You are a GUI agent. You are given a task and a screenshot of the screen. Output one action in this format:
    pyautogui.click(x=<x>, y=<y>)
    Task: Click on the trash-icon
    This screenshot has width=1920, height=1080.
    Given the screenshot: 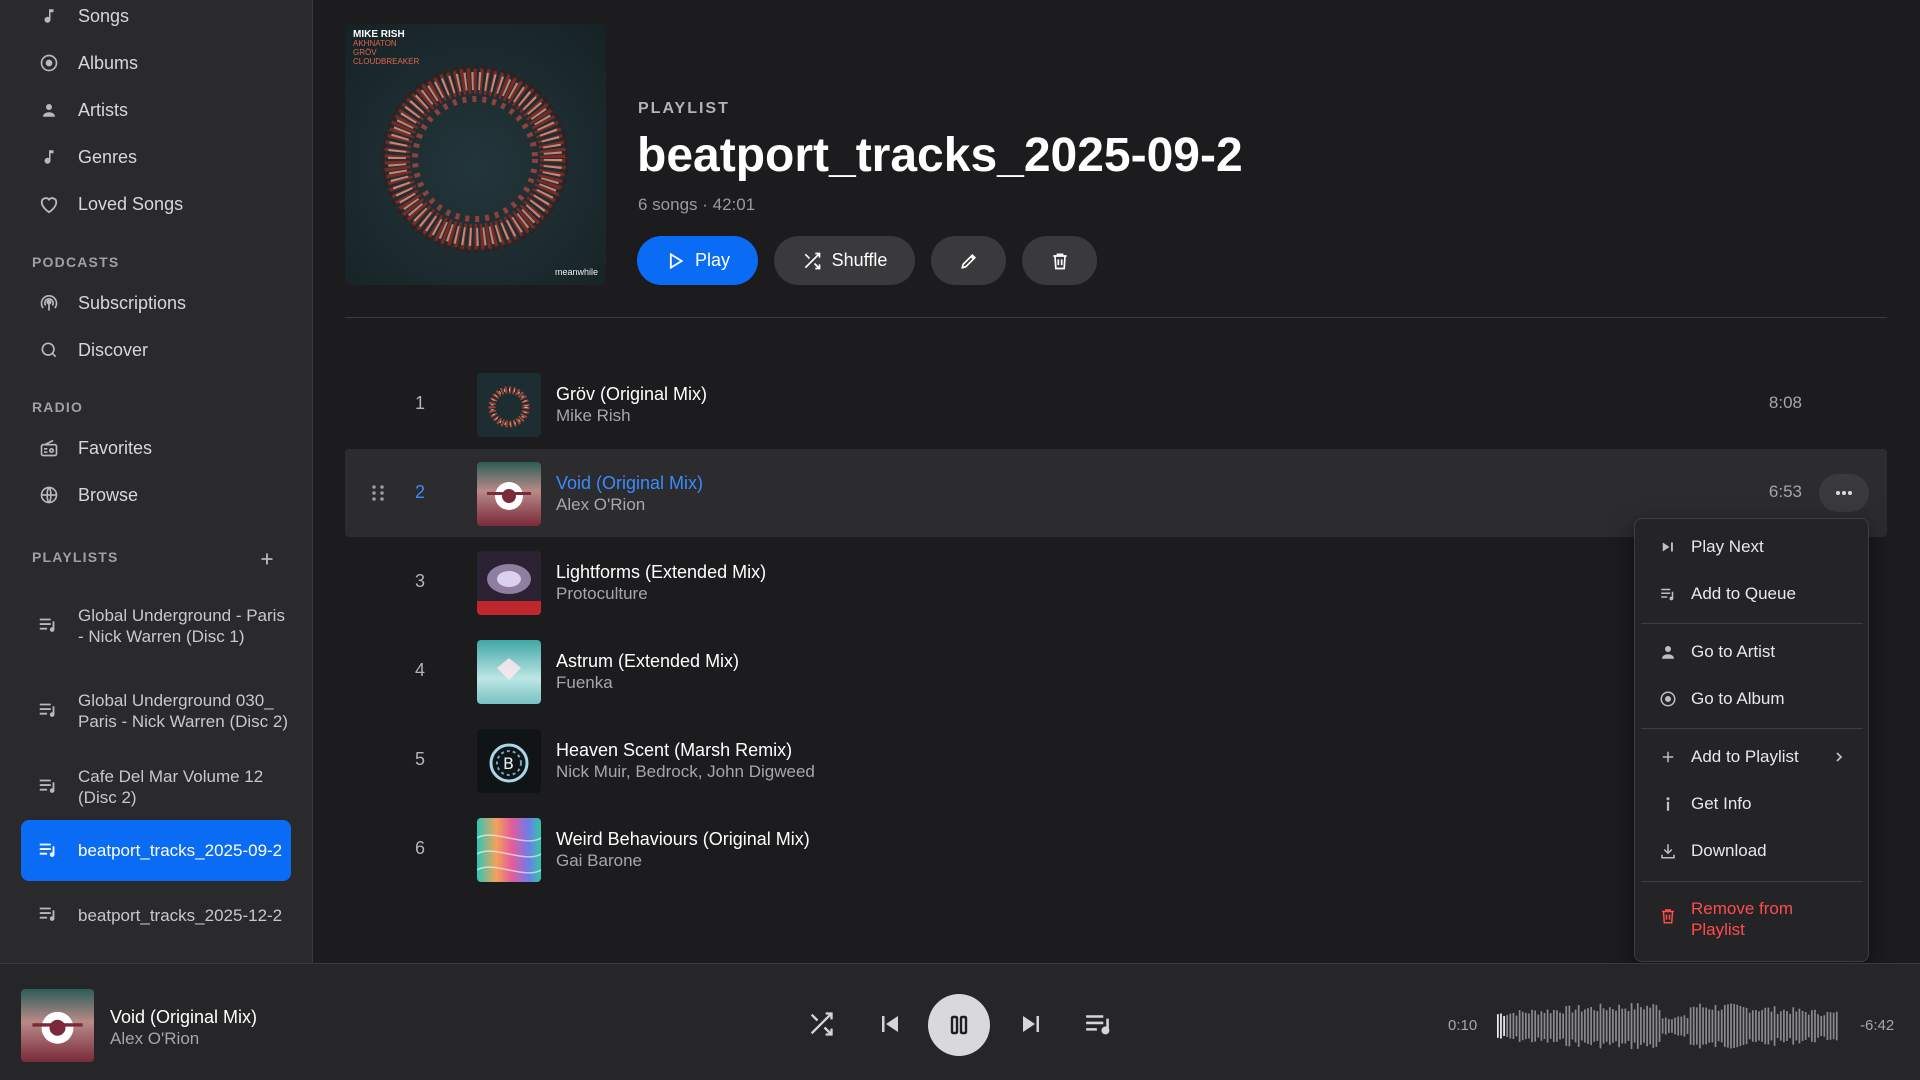 What is the action you would take?
    pyautogui.click(x=1060, y=261)
    